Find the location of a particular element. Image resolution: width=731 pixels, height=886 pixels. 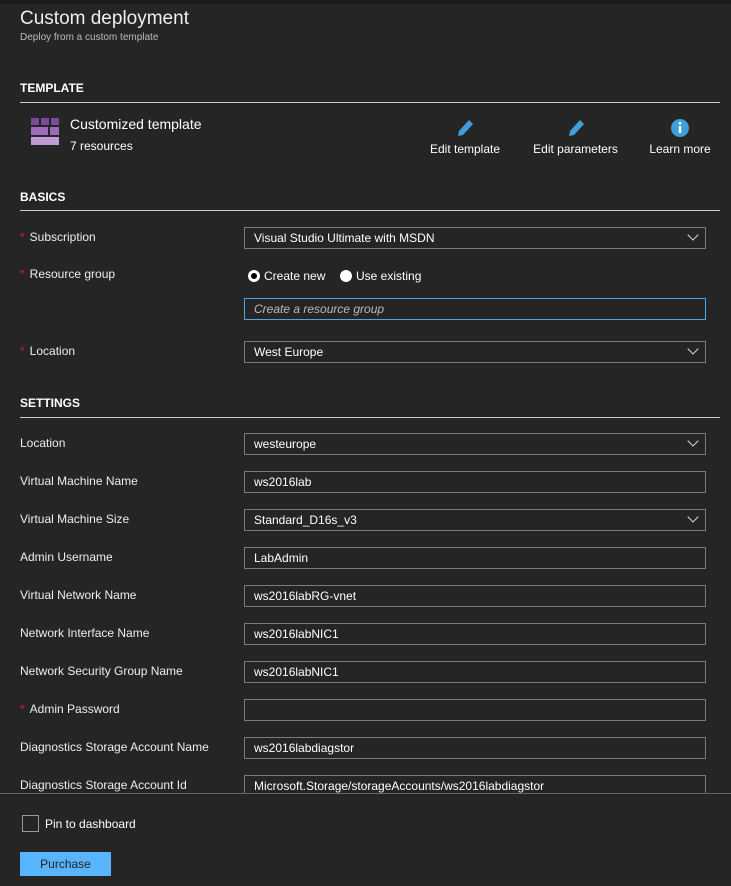

edit-parameters-button: Edit parameters is located at coordinates (575, 136).